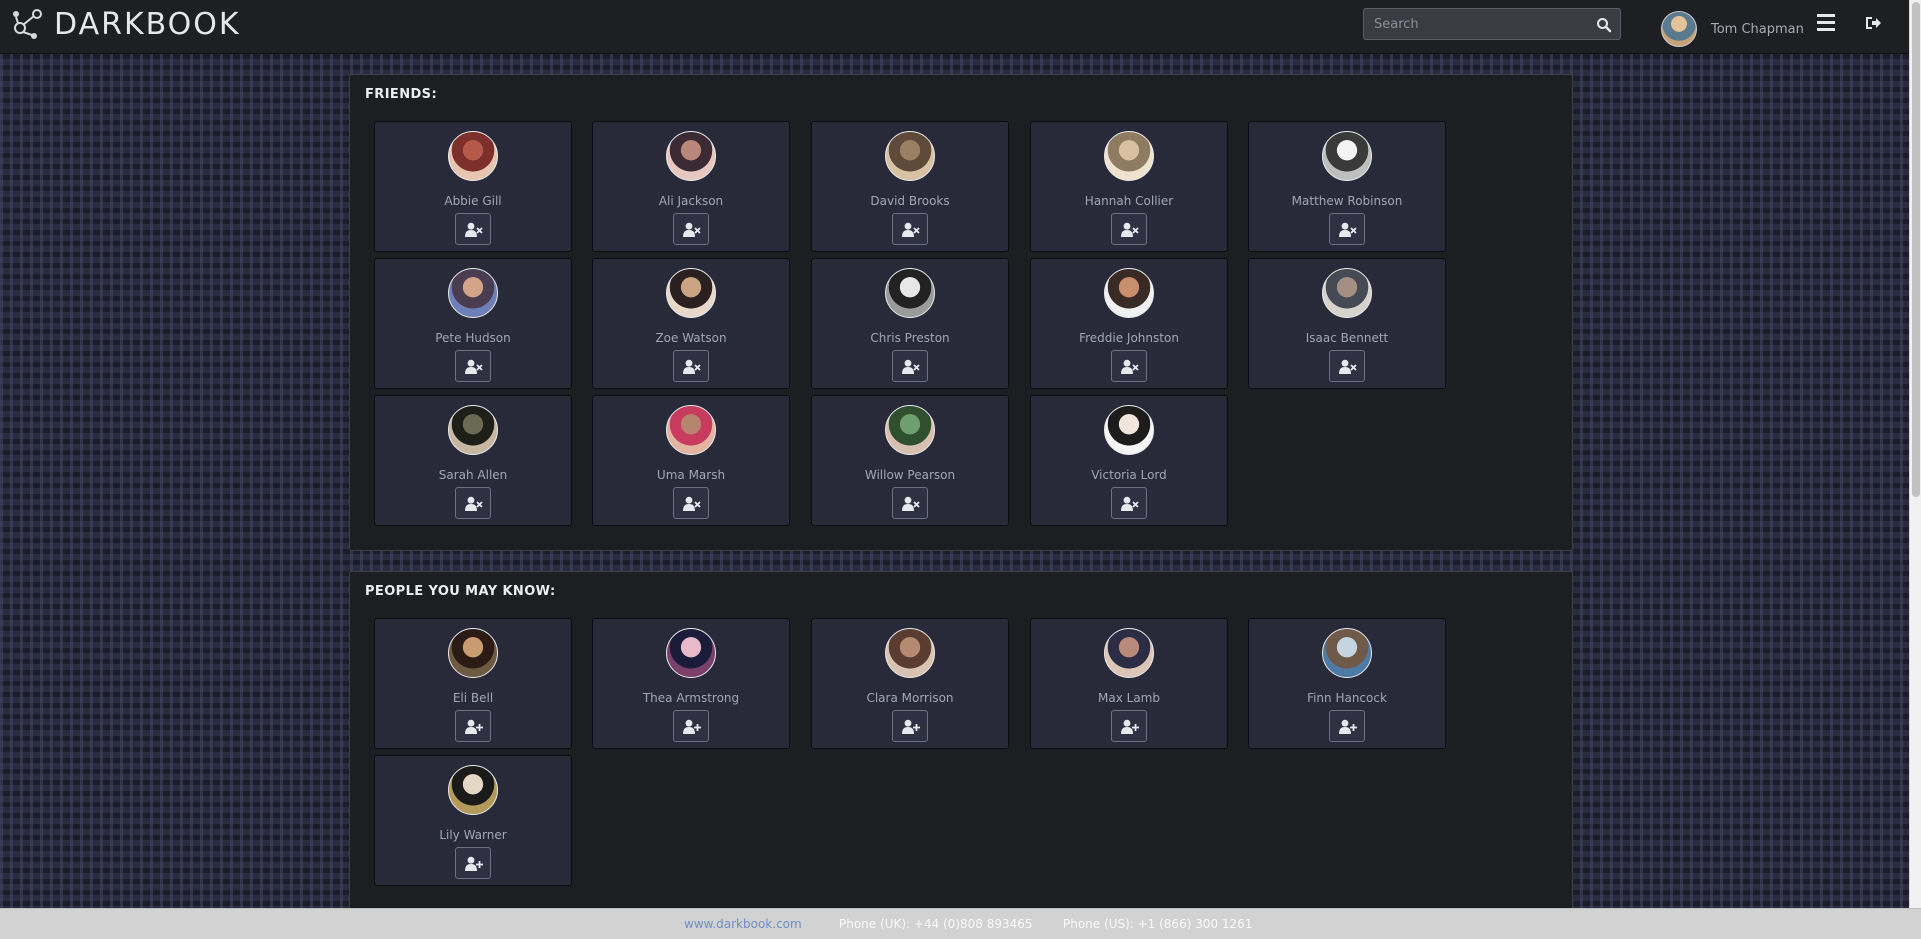 The image size is (1921, 939). Describe the element at coordinates (910, 338) in the screenshot. I see `friend-name: Chris Preston` at that location.